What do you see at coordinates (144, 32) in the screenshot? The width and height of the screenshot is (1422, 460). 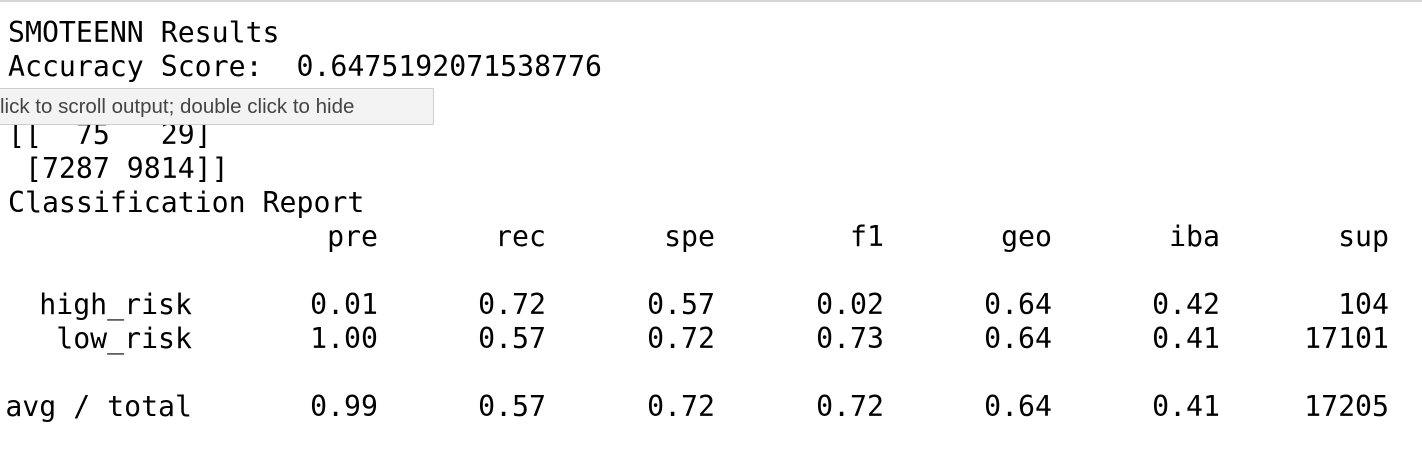 I see `results-title: SMOTEENN Results` at bounding box center [144, 32].